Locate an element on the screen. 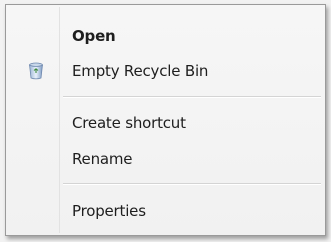  menu-item-open: Open is located at coordinates (165, 36).